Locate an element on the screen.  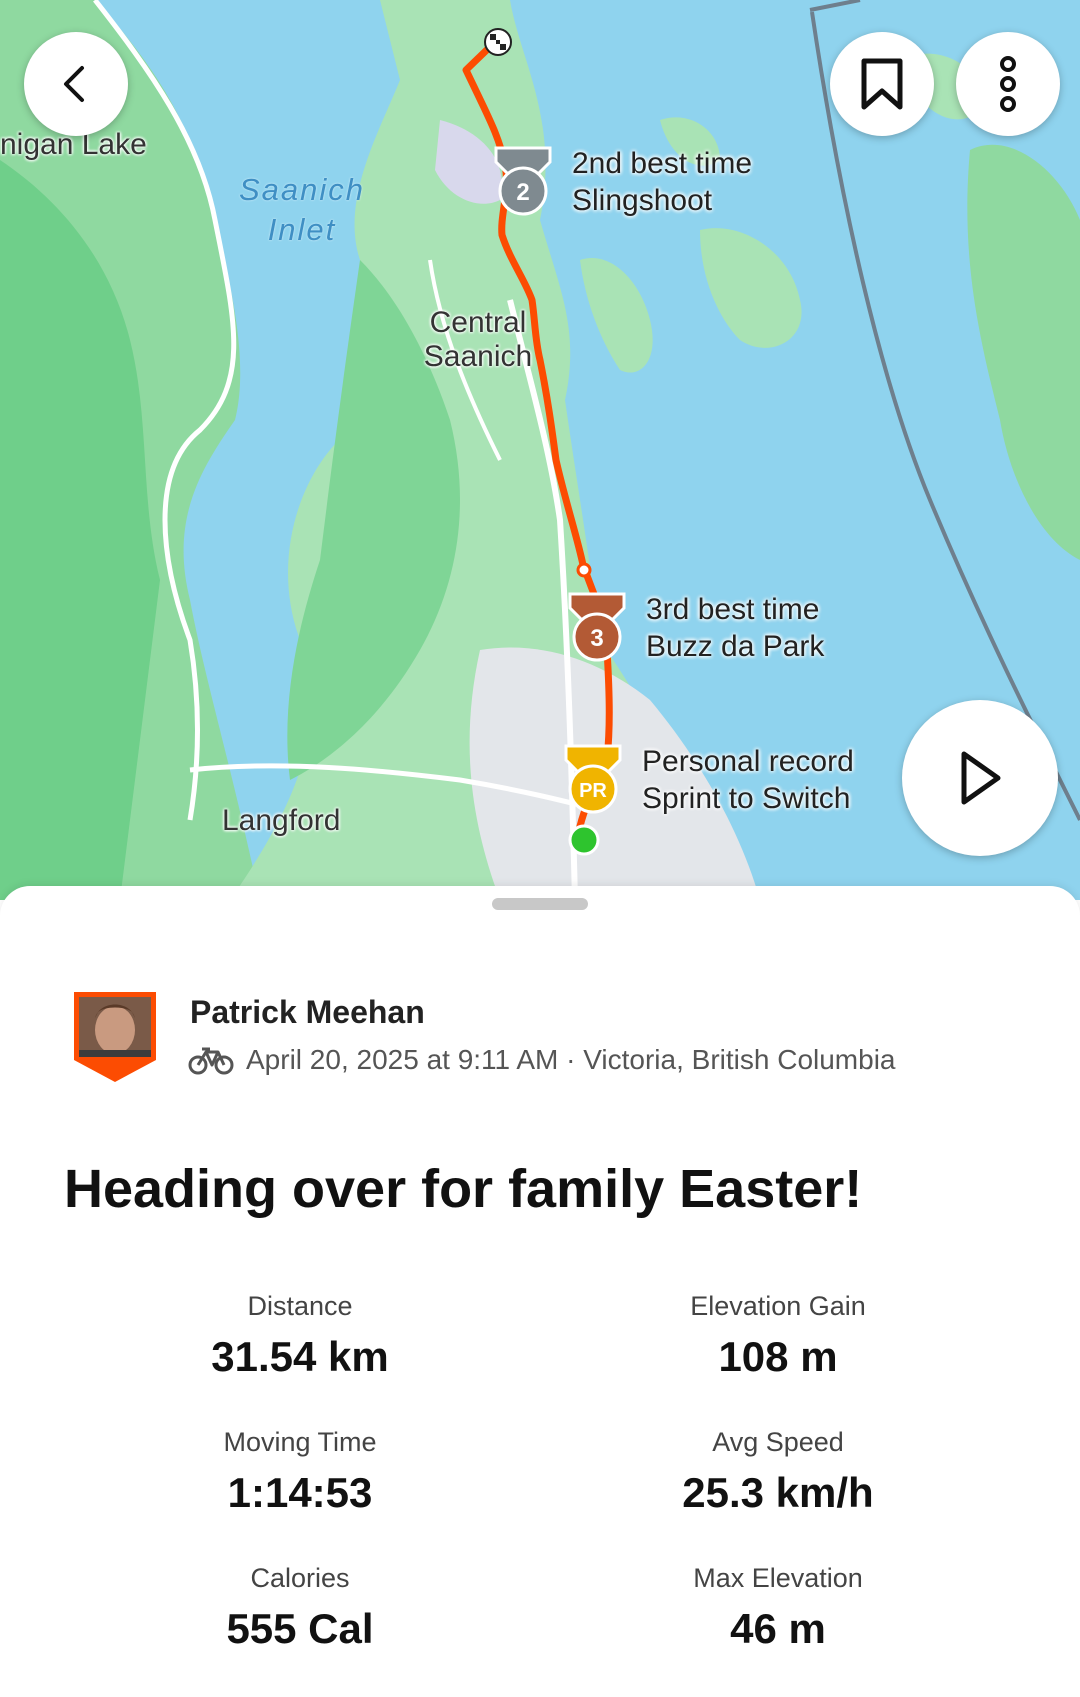
bookmark-button is located at coordinates (882, 84).